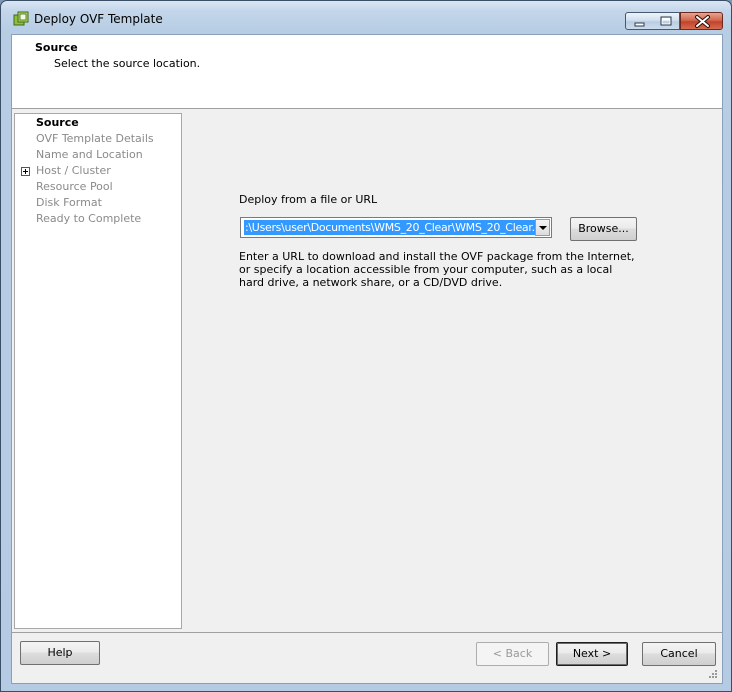 The width and height of the screenshot is (732, 692). Describe the element at coordinates (69, 202) in the screenshot. I see `step-disk-format: Disk Format` at that location.